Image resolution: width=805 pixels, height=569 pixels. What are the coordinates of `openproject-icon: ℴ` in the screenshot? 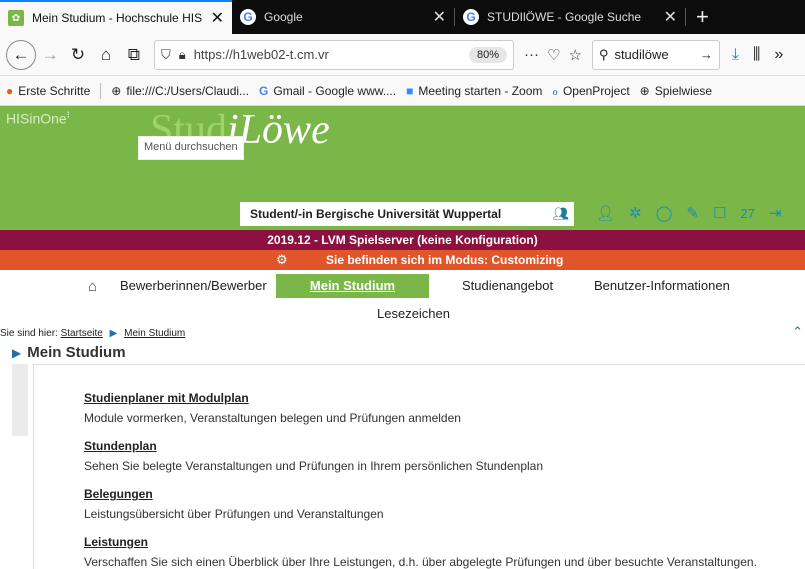 It's located at (555, 90).